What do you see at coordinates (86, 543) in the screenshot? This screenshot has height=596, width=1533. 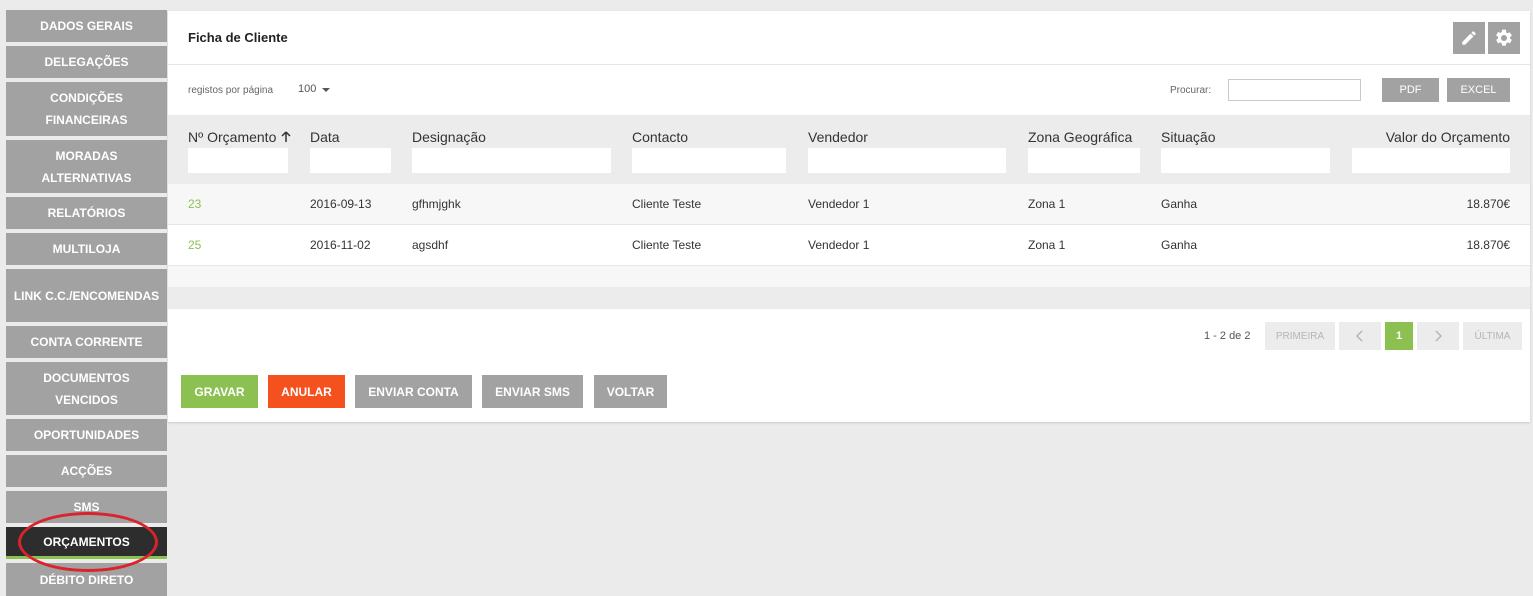 I see `sidebar-item-orcamentos: ORÇAMENTOS` at bounding box center [86, 543].